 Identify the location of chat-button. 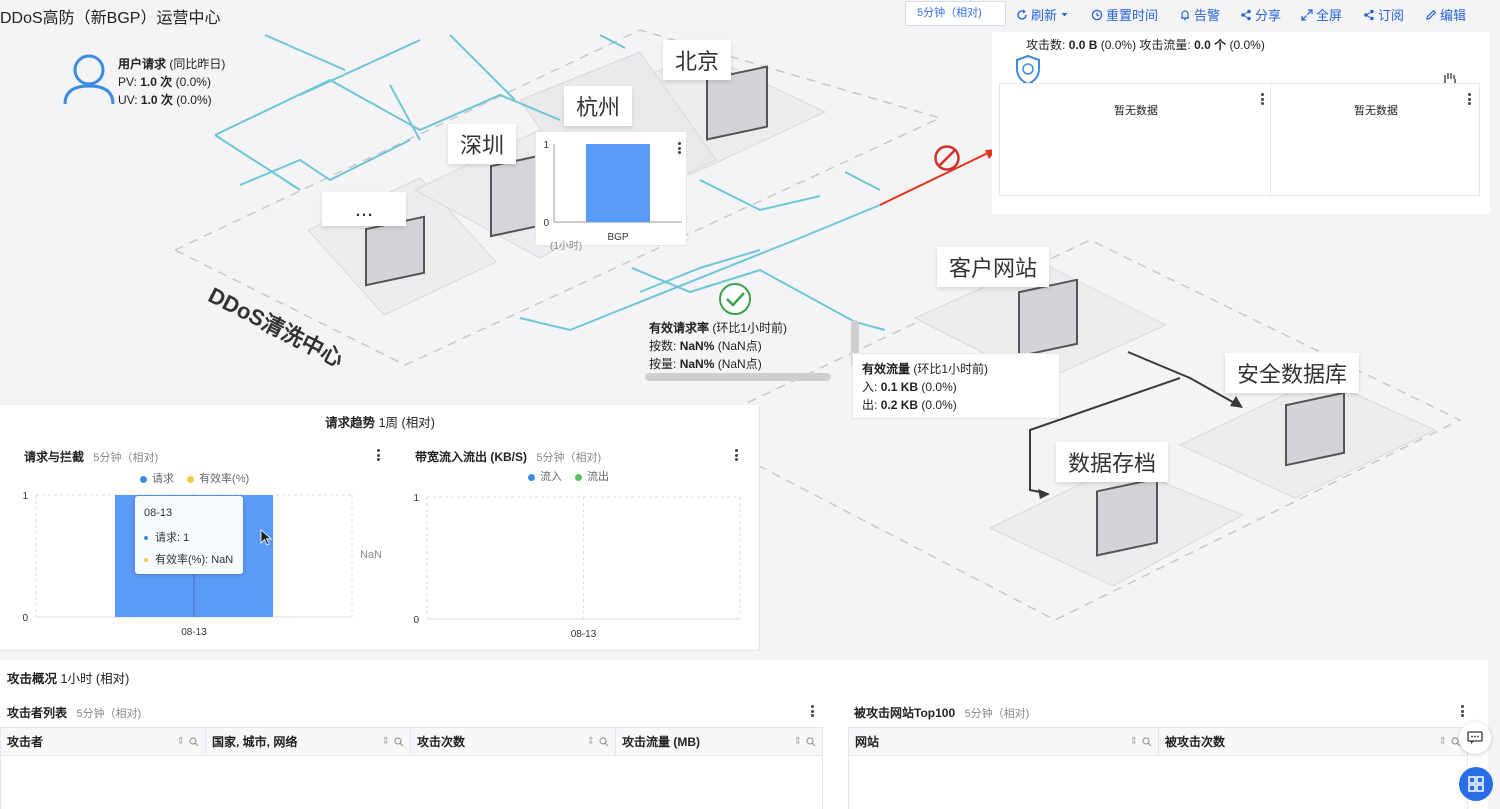
(1475, 738).